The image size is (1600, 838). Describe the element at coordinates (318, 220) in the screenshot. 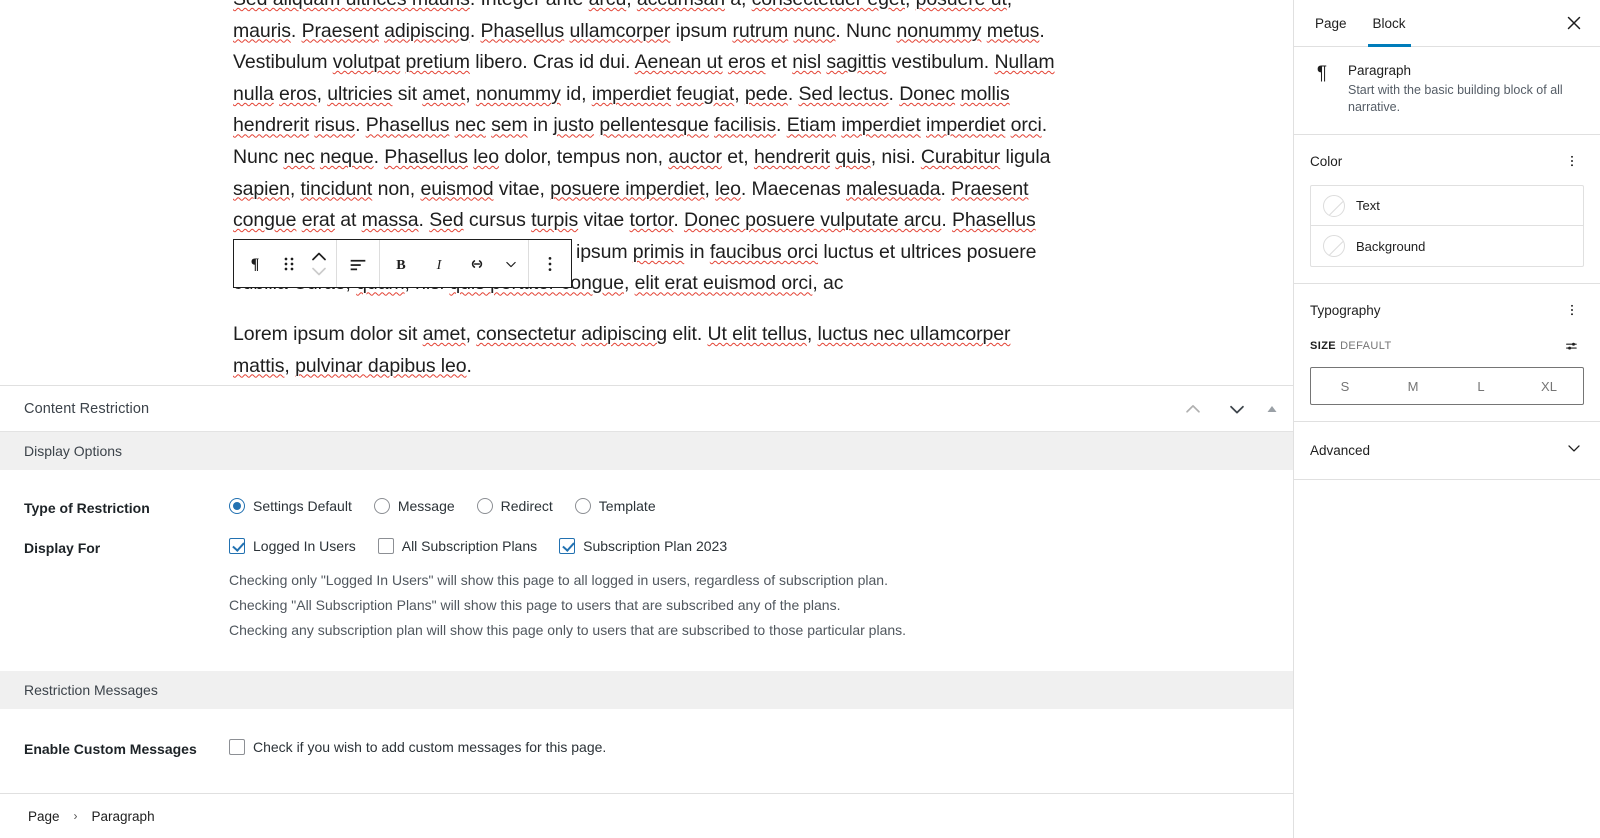

I see `misspelled-word: erat` at that location.